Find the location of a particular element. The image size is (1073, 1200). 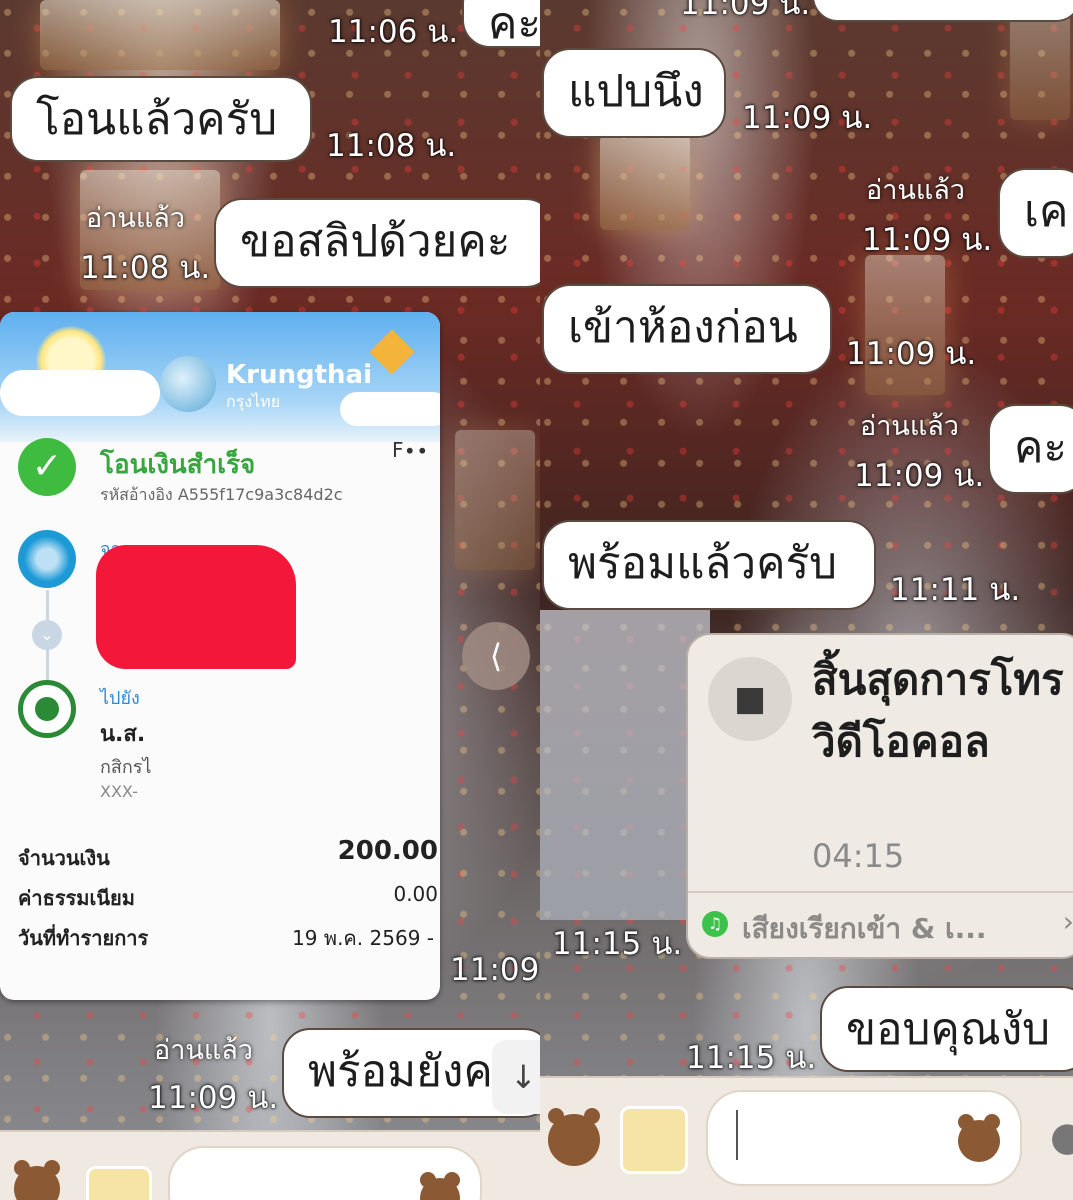

message-bubble: ขอสลิปด้วยคะ is located at coordinates (377, 243).